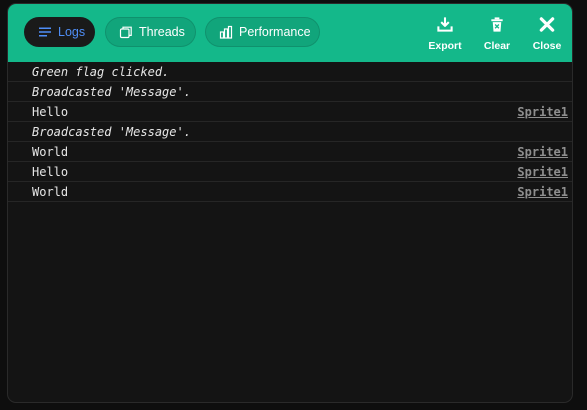  Describe the element at coordinates (547, 24) in the screenshot. I see `close-icon` at that location.